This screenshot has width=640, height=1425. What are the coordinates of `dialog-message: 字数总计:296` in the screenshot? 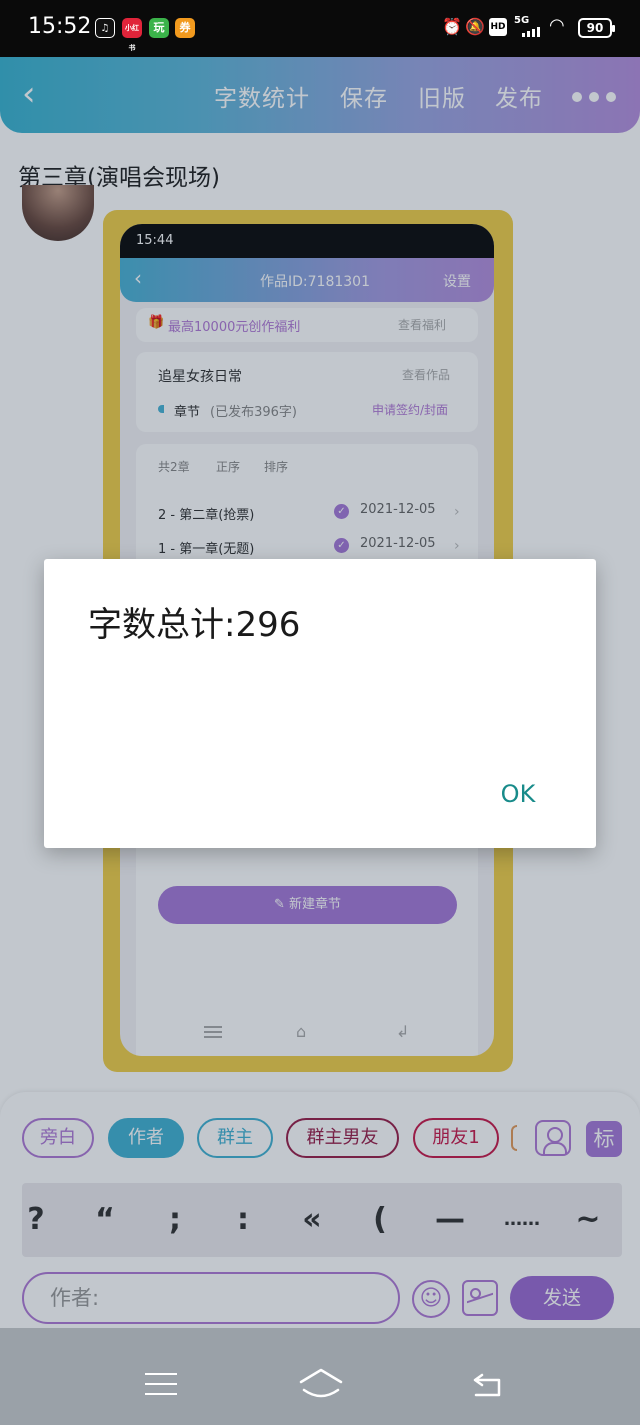 It's located at (194, 625).